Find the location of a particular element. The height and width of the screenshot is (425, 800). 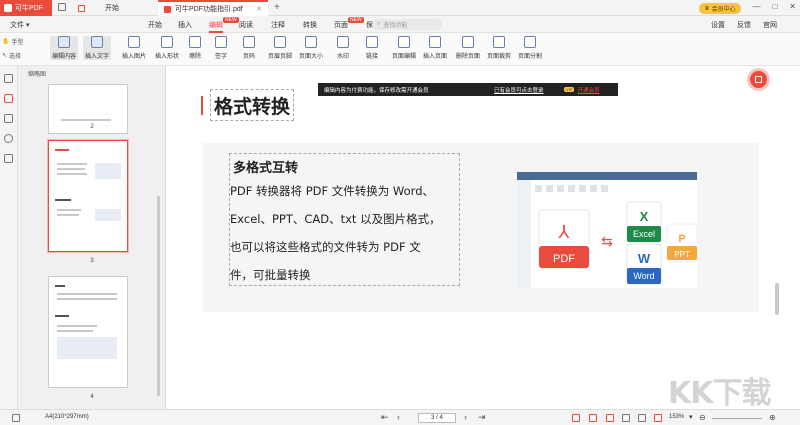

zoom-slider is located at coordinates (737, 418).